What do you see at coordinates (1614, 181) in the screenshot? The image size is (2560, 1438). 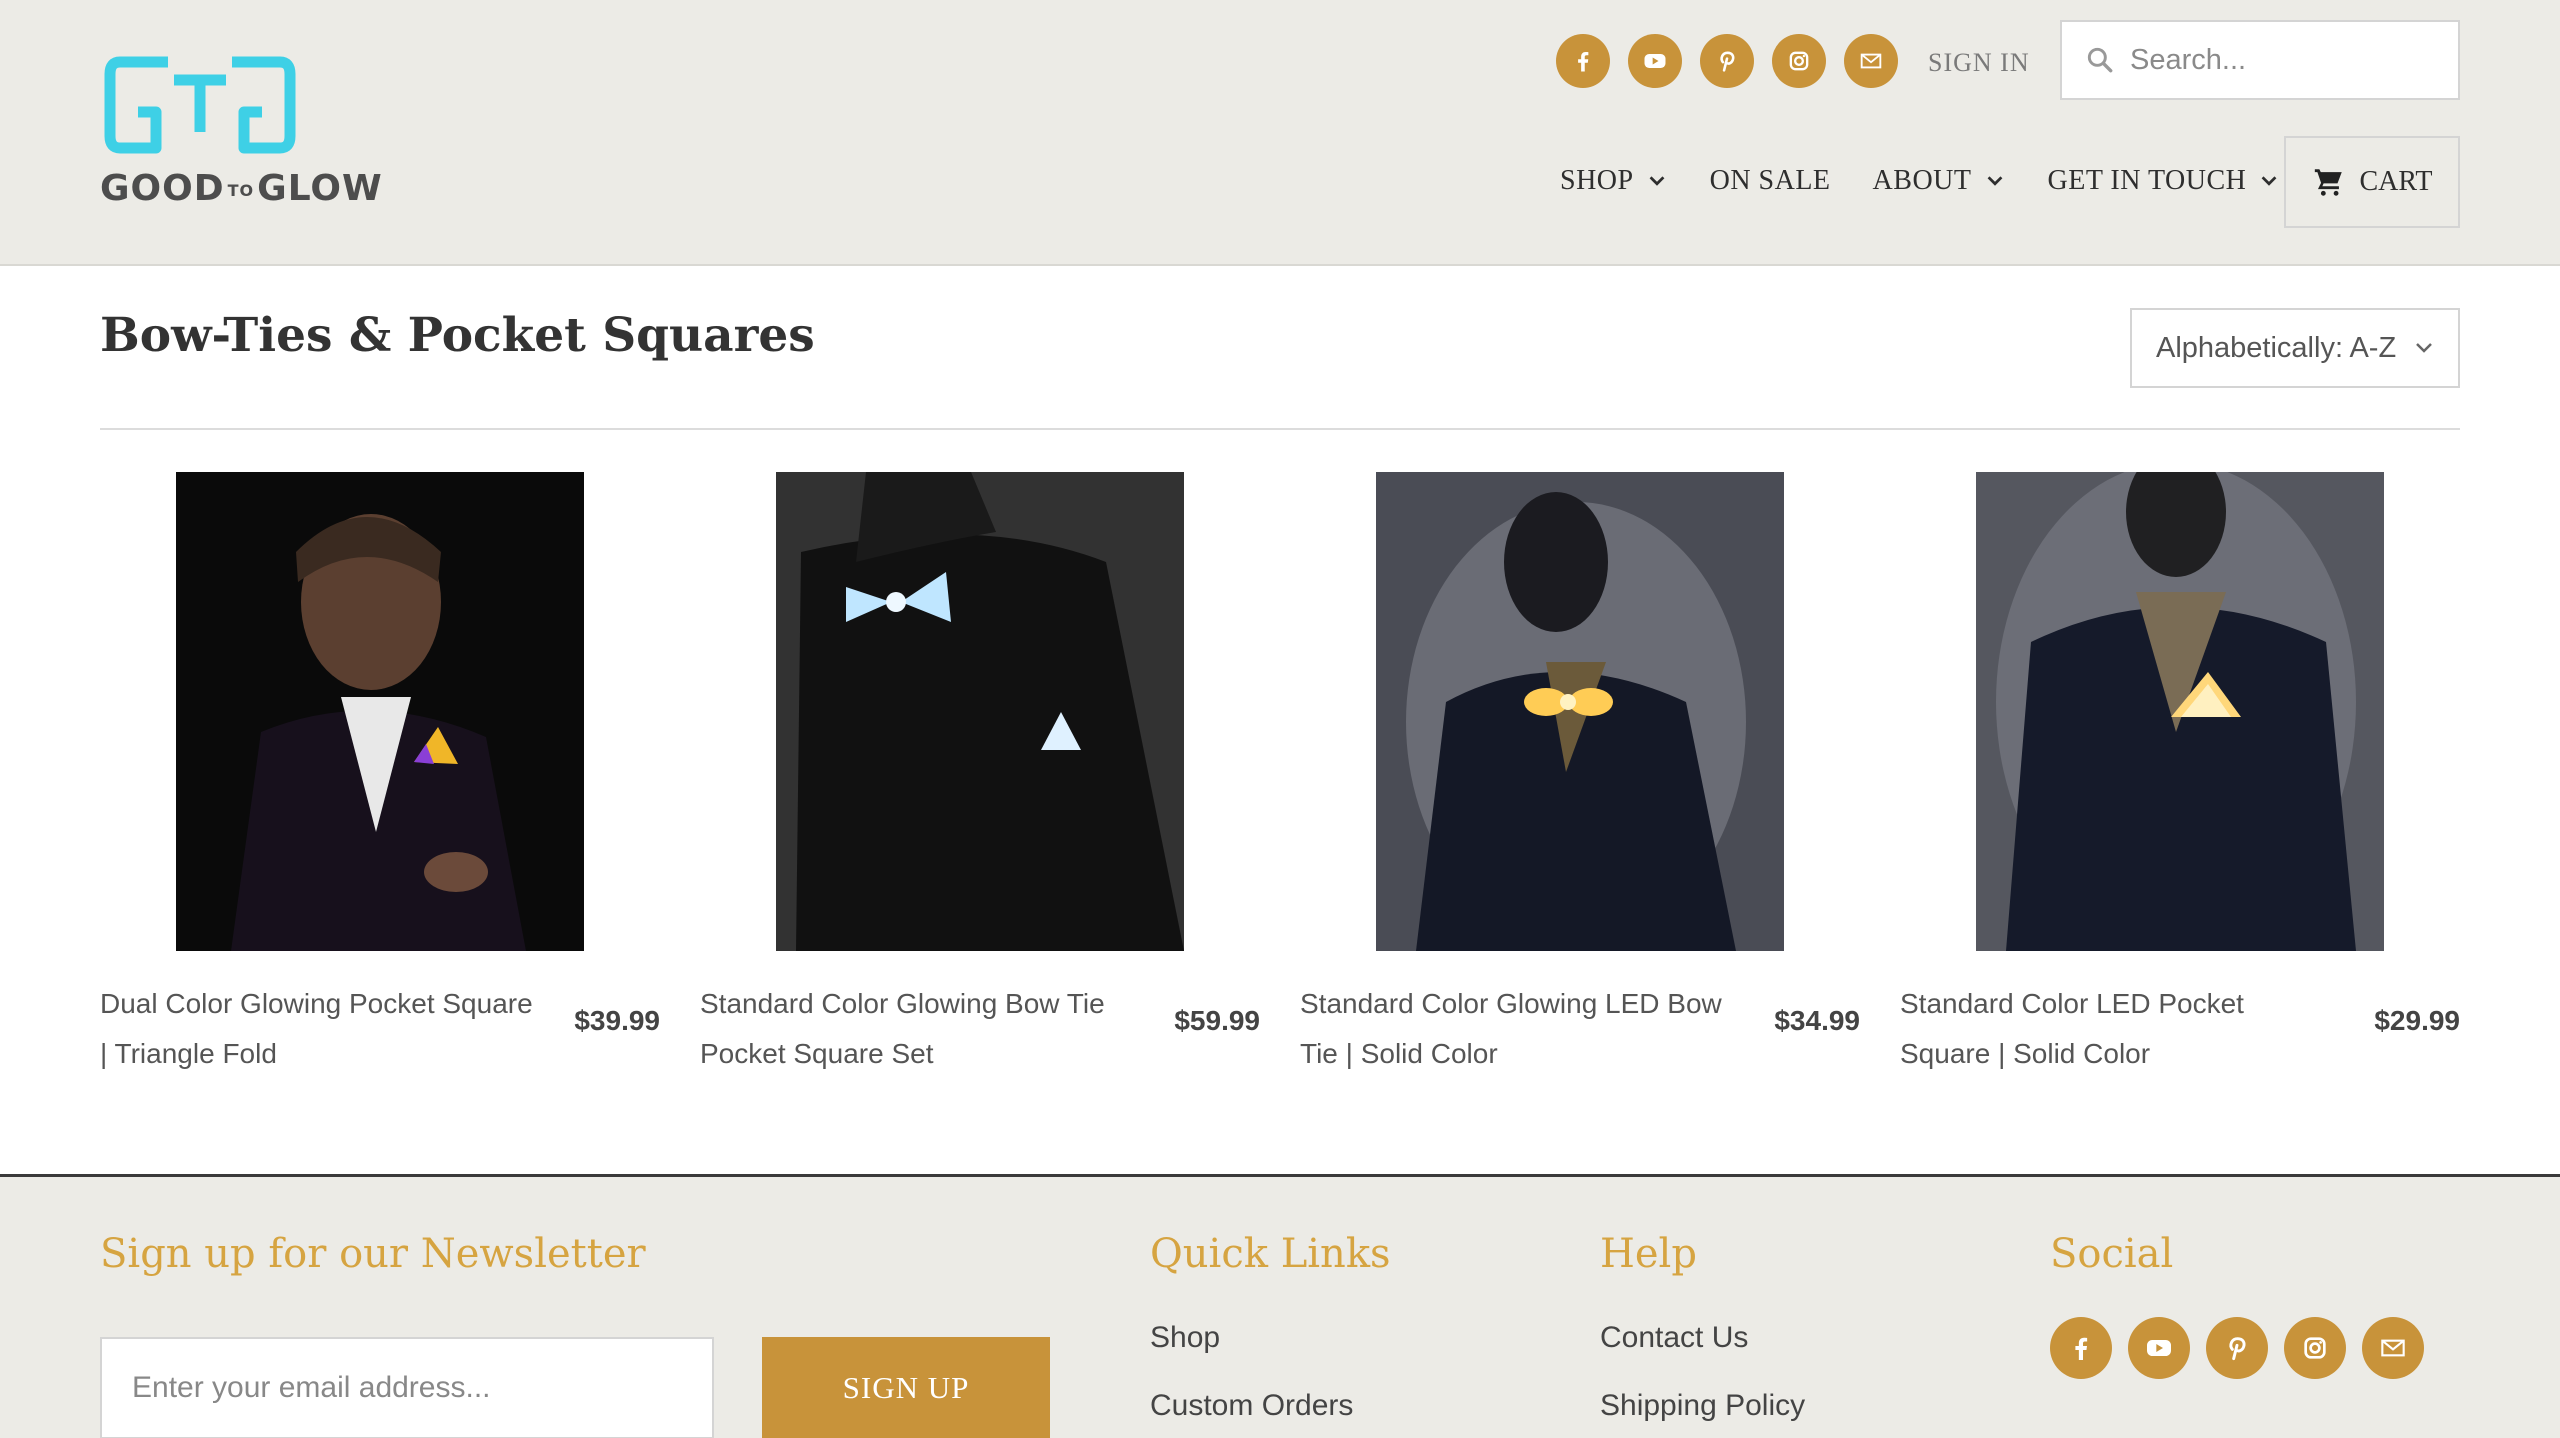 I see `nav-shop: SHOP` at bounding box center [1614, 181].